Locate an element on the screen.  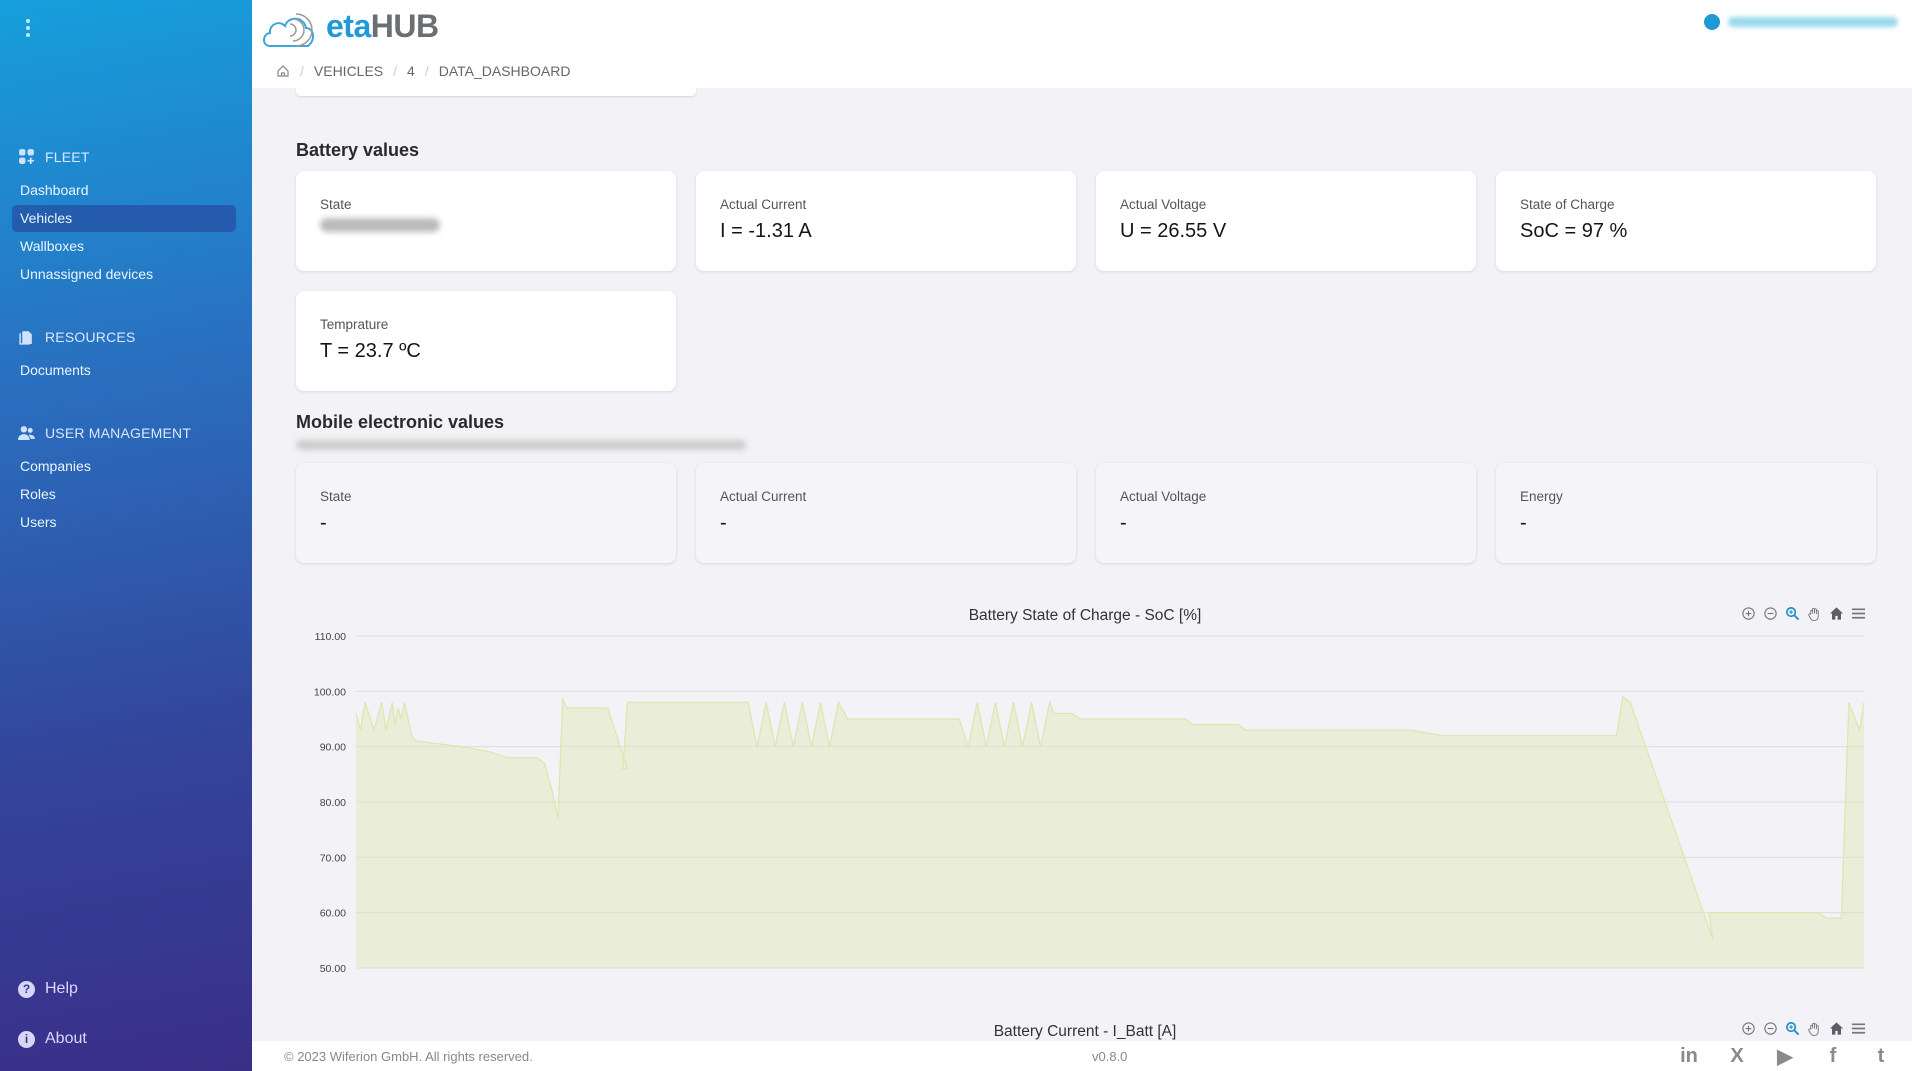
card-value: T = 23.7 ºC is located at coordinates (370, 351).